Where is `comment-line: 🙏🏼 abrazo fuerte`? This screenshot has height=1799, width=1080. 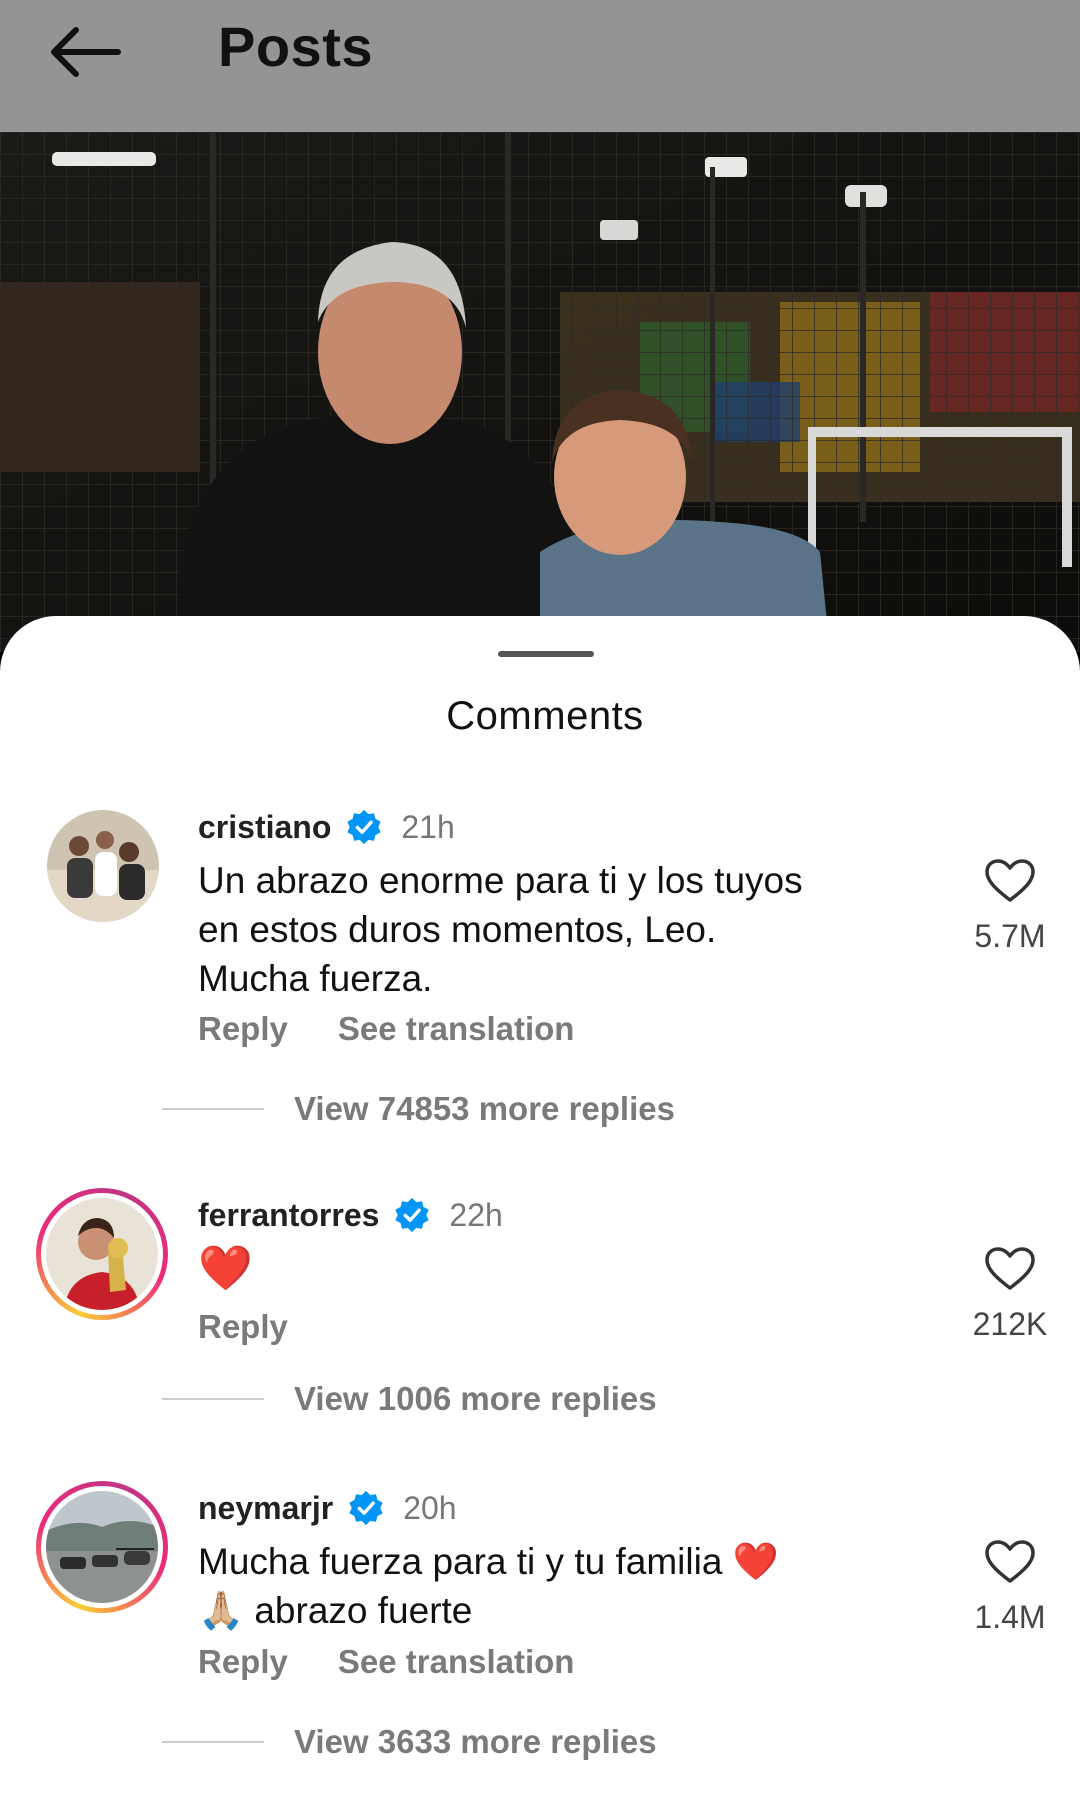
comment-line: 🙏🏼 abrazo fuerte is located at coordinates (335, 1610).